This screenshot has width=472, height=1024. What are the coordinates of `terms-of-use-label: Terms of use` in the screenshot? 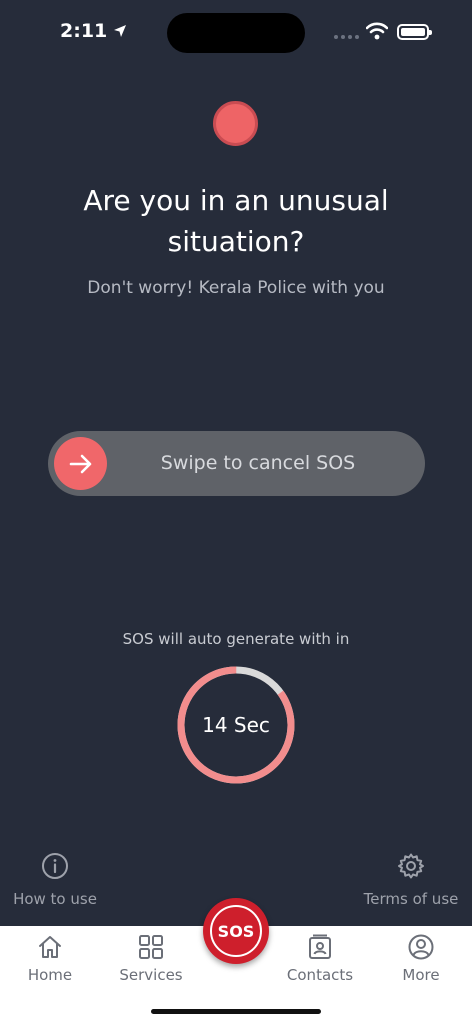 It's located at (411, 899).